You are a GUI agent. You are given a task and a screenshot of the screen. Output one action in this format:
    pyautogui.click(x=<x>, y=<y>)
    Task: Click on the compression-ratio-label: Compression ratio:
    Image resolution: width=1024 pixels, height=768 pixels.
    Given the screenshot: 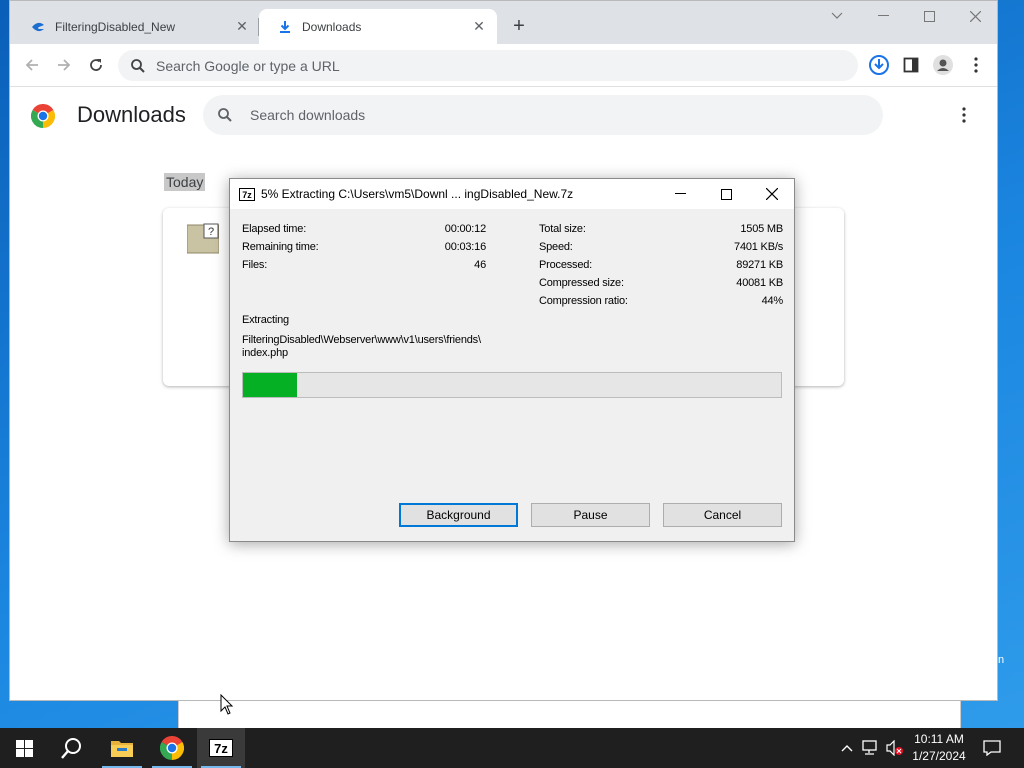 What is the action you would take?
    pyautogui.click(x=583, y=301)
    